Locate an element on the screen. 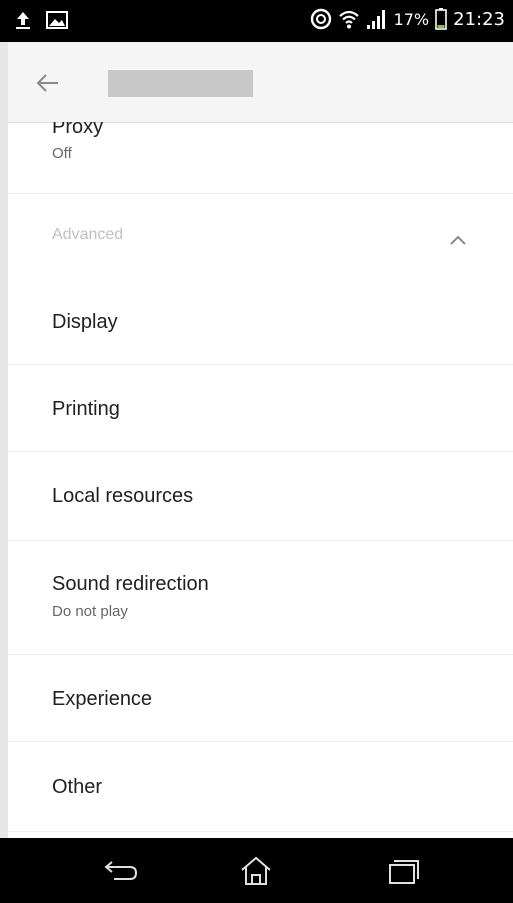  back-arrow-icon is located at coordinates (47, 83).